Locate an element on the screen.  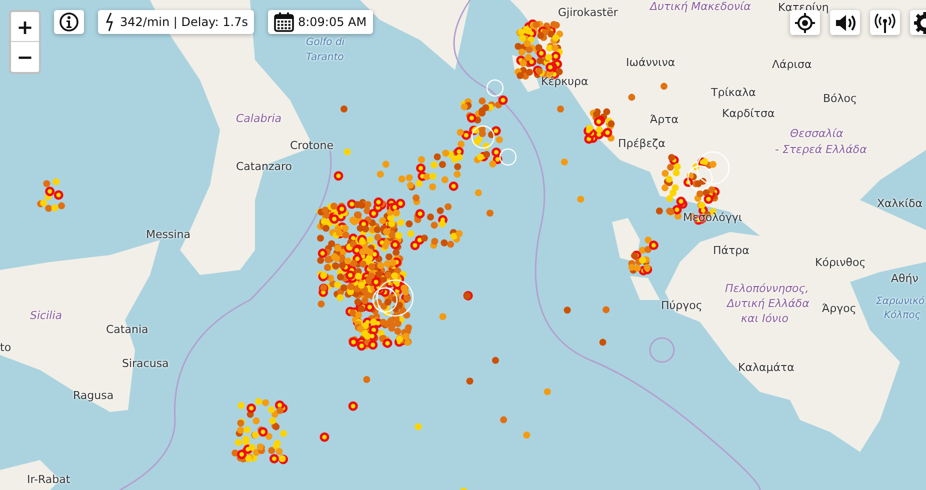
water-label: Σαρωνικό is located at coordinates (900, 301).